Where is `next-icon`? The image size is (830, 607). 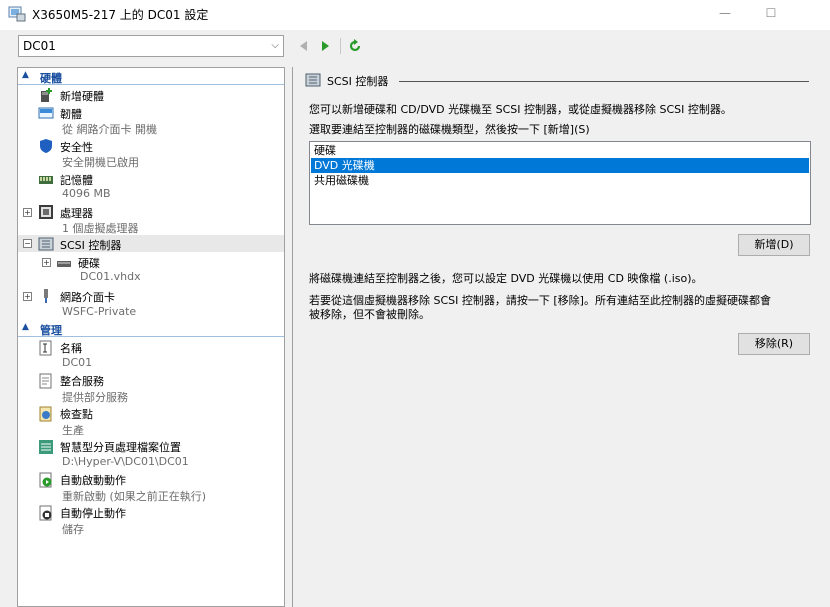 next-icon is located at coordinates (325, 46).